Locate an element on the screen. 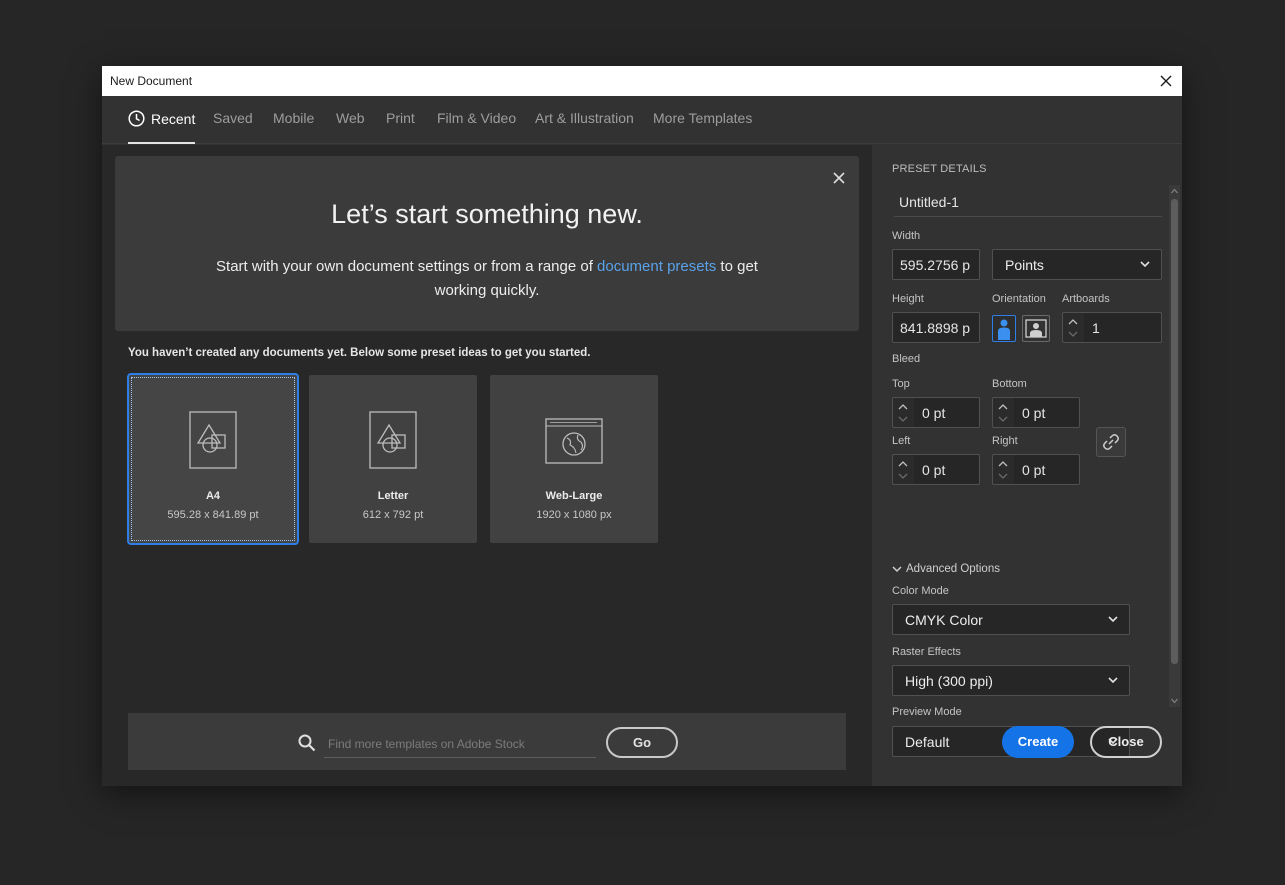 This screenshot has height=885, width=1285. details-scrollbar is located at coordinates (1174, 446).